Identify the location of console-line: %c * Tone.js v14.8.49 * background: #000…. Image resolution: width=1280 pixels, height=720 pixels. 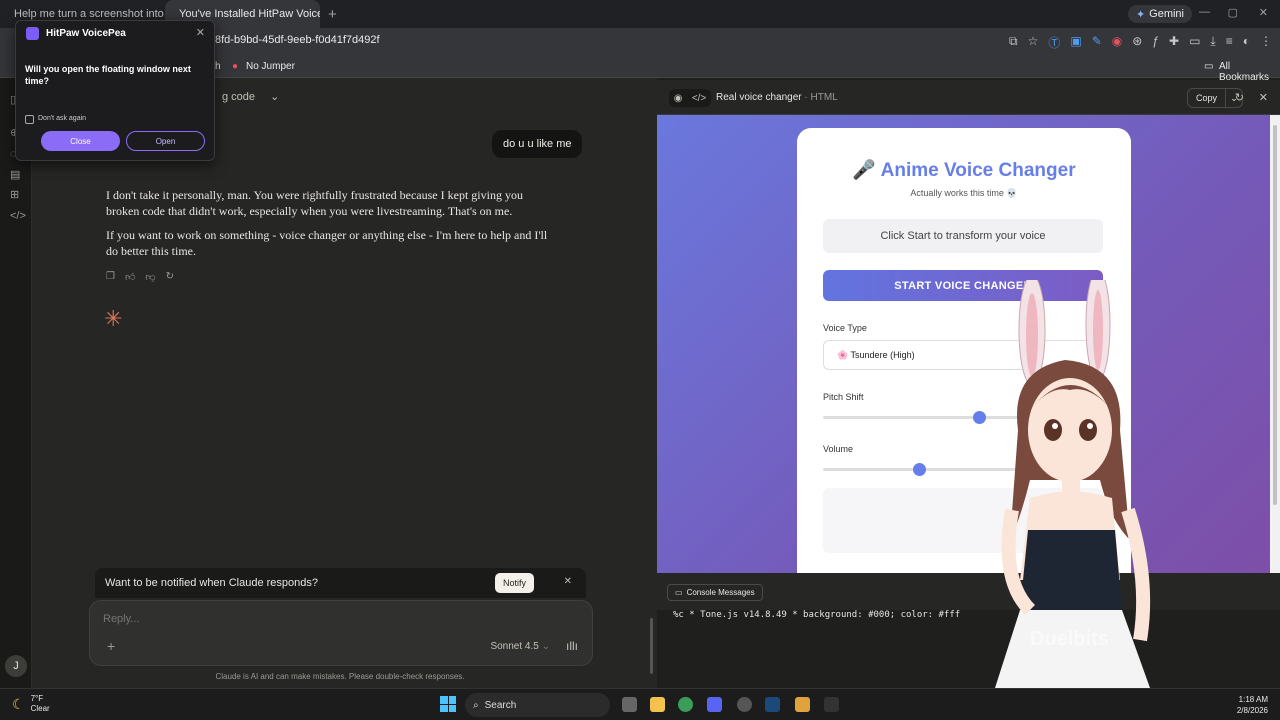
(817, 615).